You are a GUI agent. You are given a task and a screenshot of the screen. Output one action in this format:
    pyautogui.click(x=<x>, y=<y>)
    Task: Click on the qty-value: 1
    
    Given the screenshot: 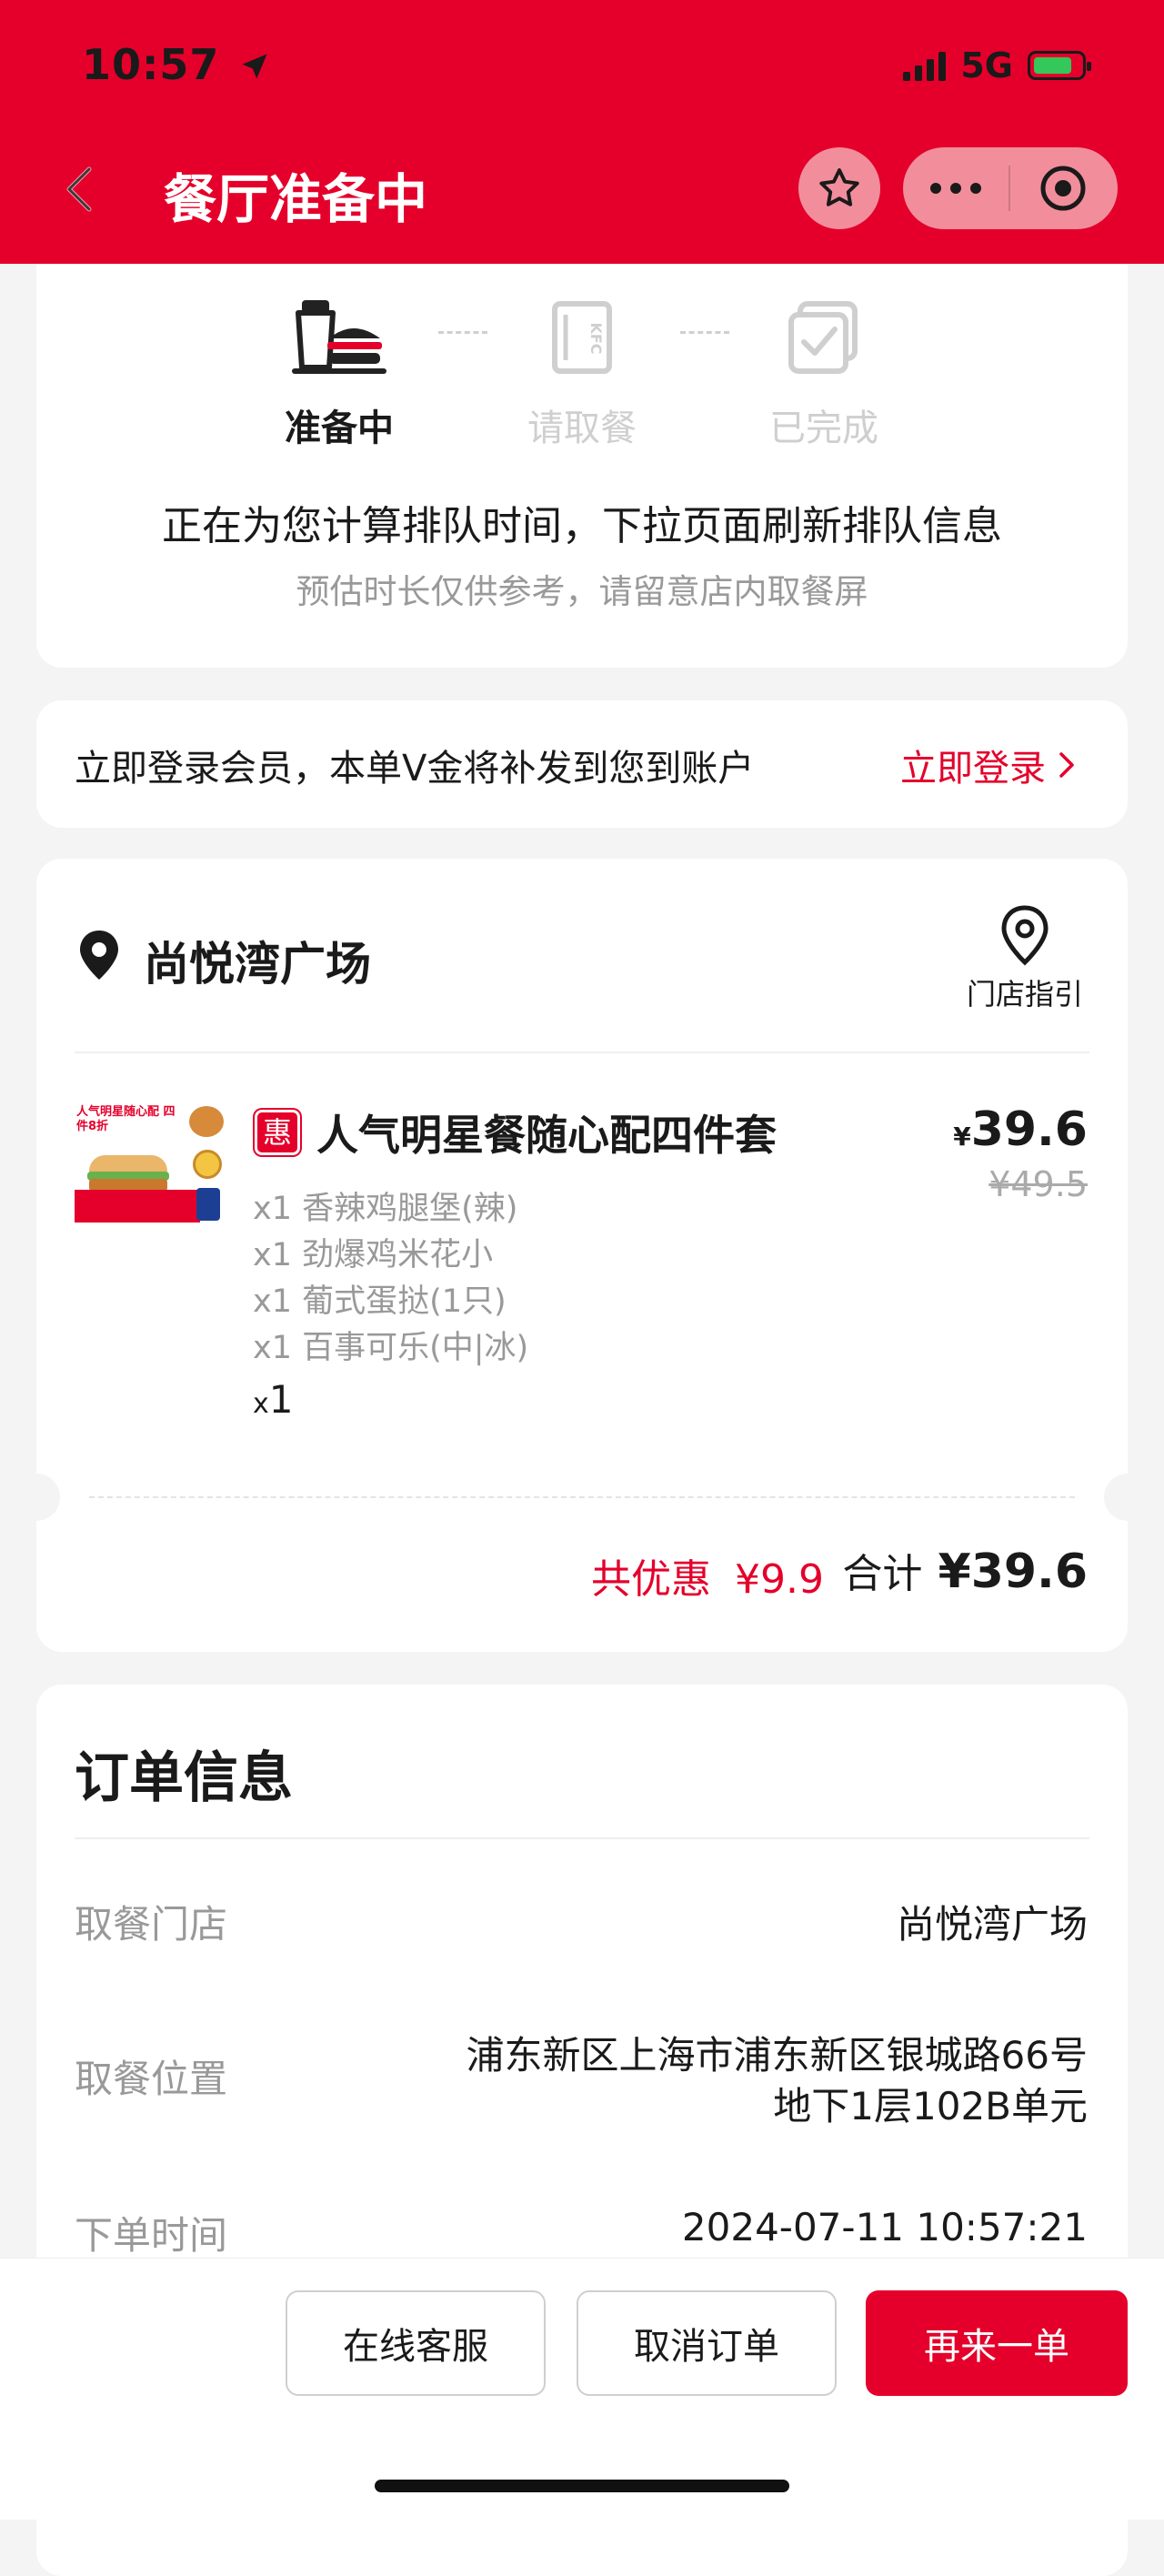 What is the action you would take?
    pyautogui.click(x=281, y=1399)
    